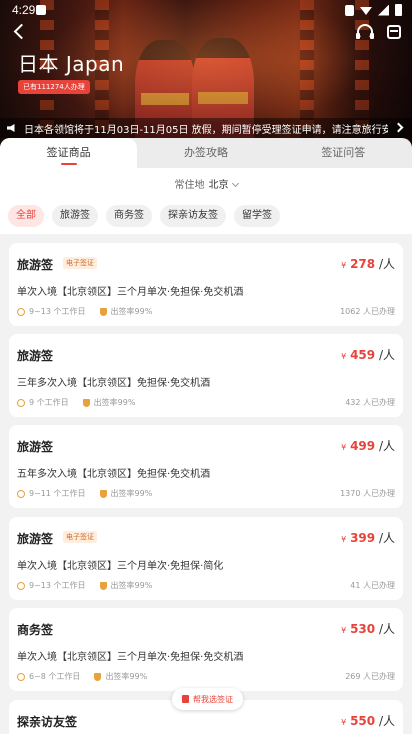  What do you see at coordinates (235, 183) in the screenshot?
I see `chevron-down-icon` at bounding box center [235, 183].